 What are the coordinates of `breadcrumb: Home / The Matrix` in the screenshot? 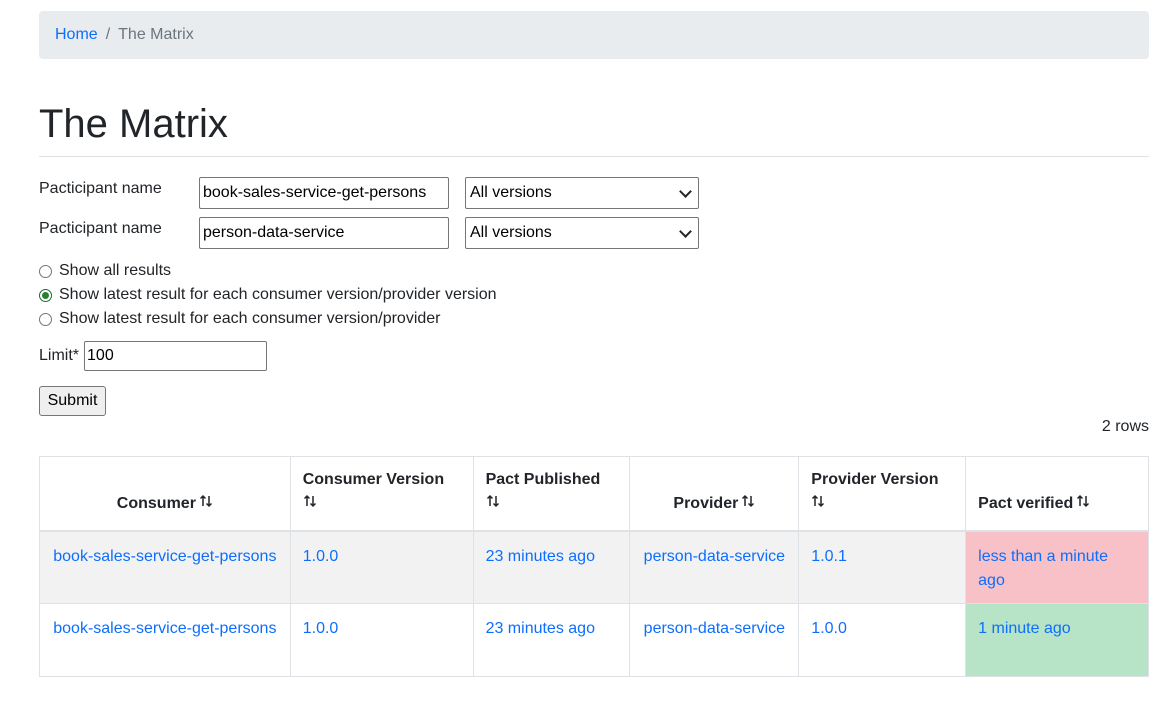 It's located at (594, 35).